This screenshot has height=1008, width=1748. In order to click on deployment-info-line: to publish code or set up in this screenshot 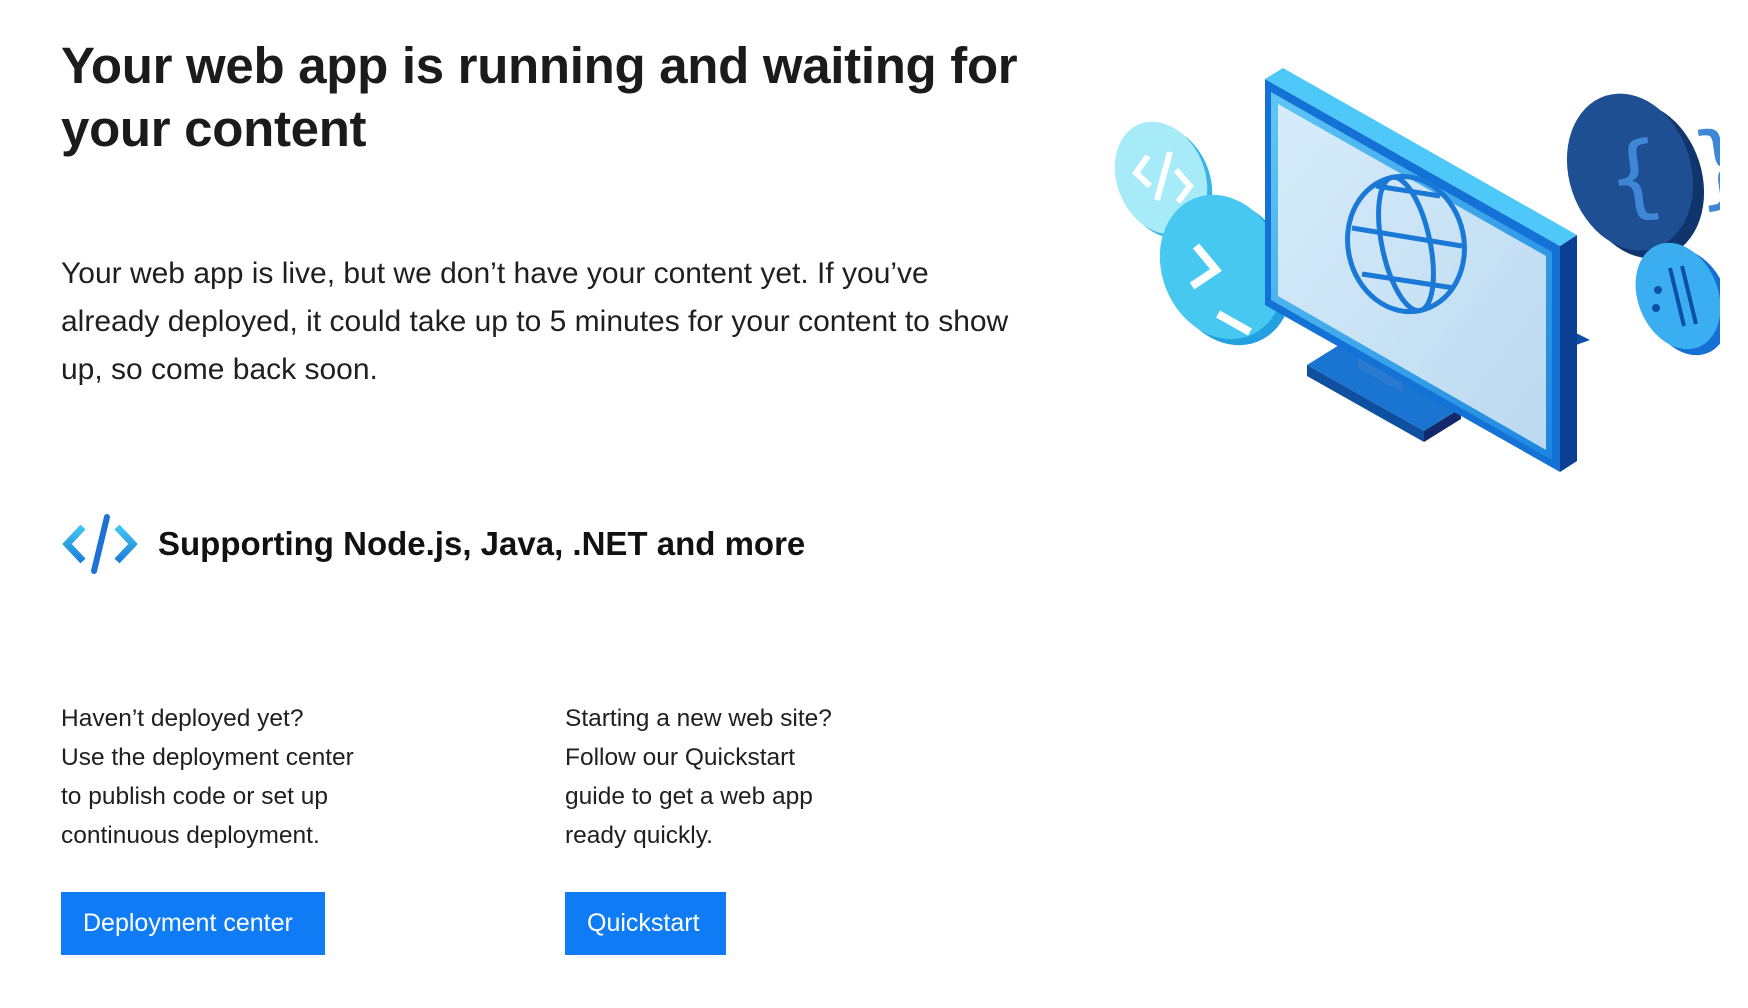, I will do `click(194, 796)`.